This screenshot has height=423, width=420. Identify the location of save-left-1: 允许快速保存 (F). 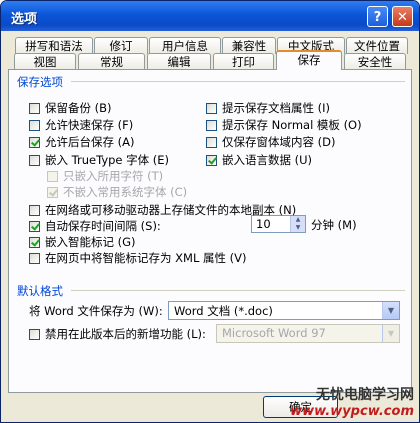
(81, 125).